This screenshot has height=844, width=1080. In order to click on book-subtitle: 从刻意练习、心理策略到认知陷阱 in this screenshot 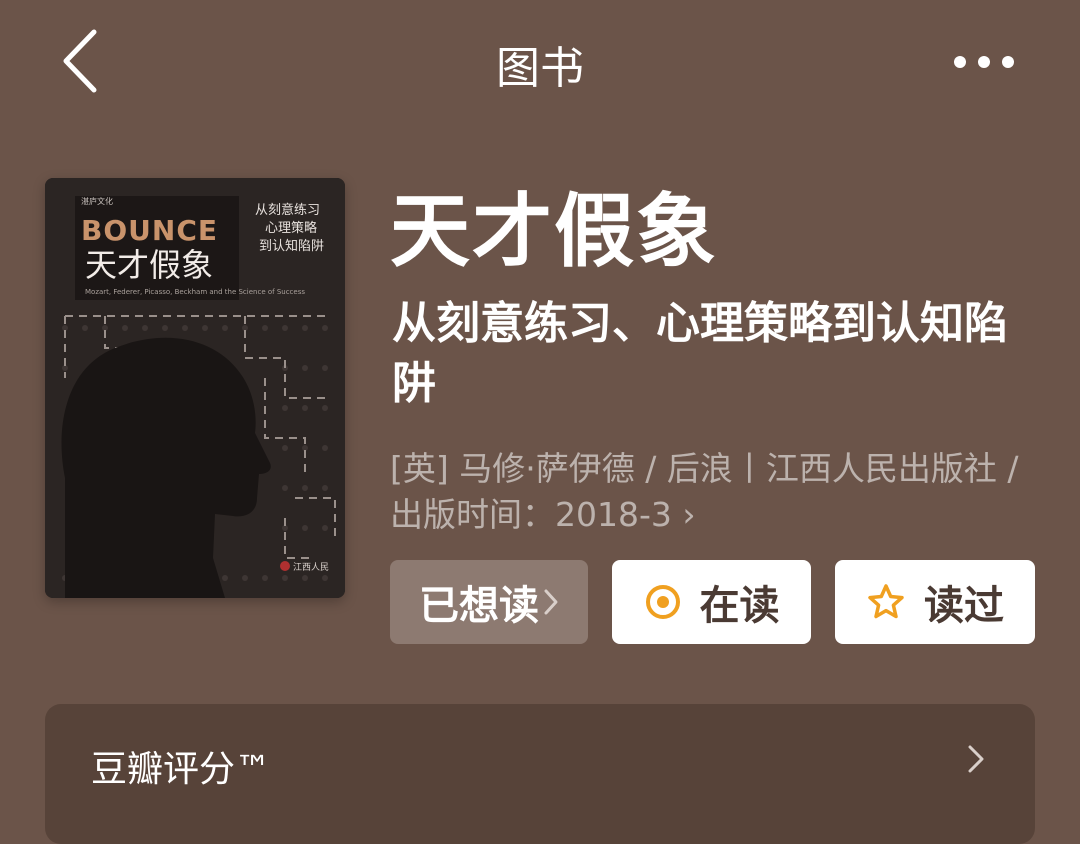, I will do `click(700, 353)`.